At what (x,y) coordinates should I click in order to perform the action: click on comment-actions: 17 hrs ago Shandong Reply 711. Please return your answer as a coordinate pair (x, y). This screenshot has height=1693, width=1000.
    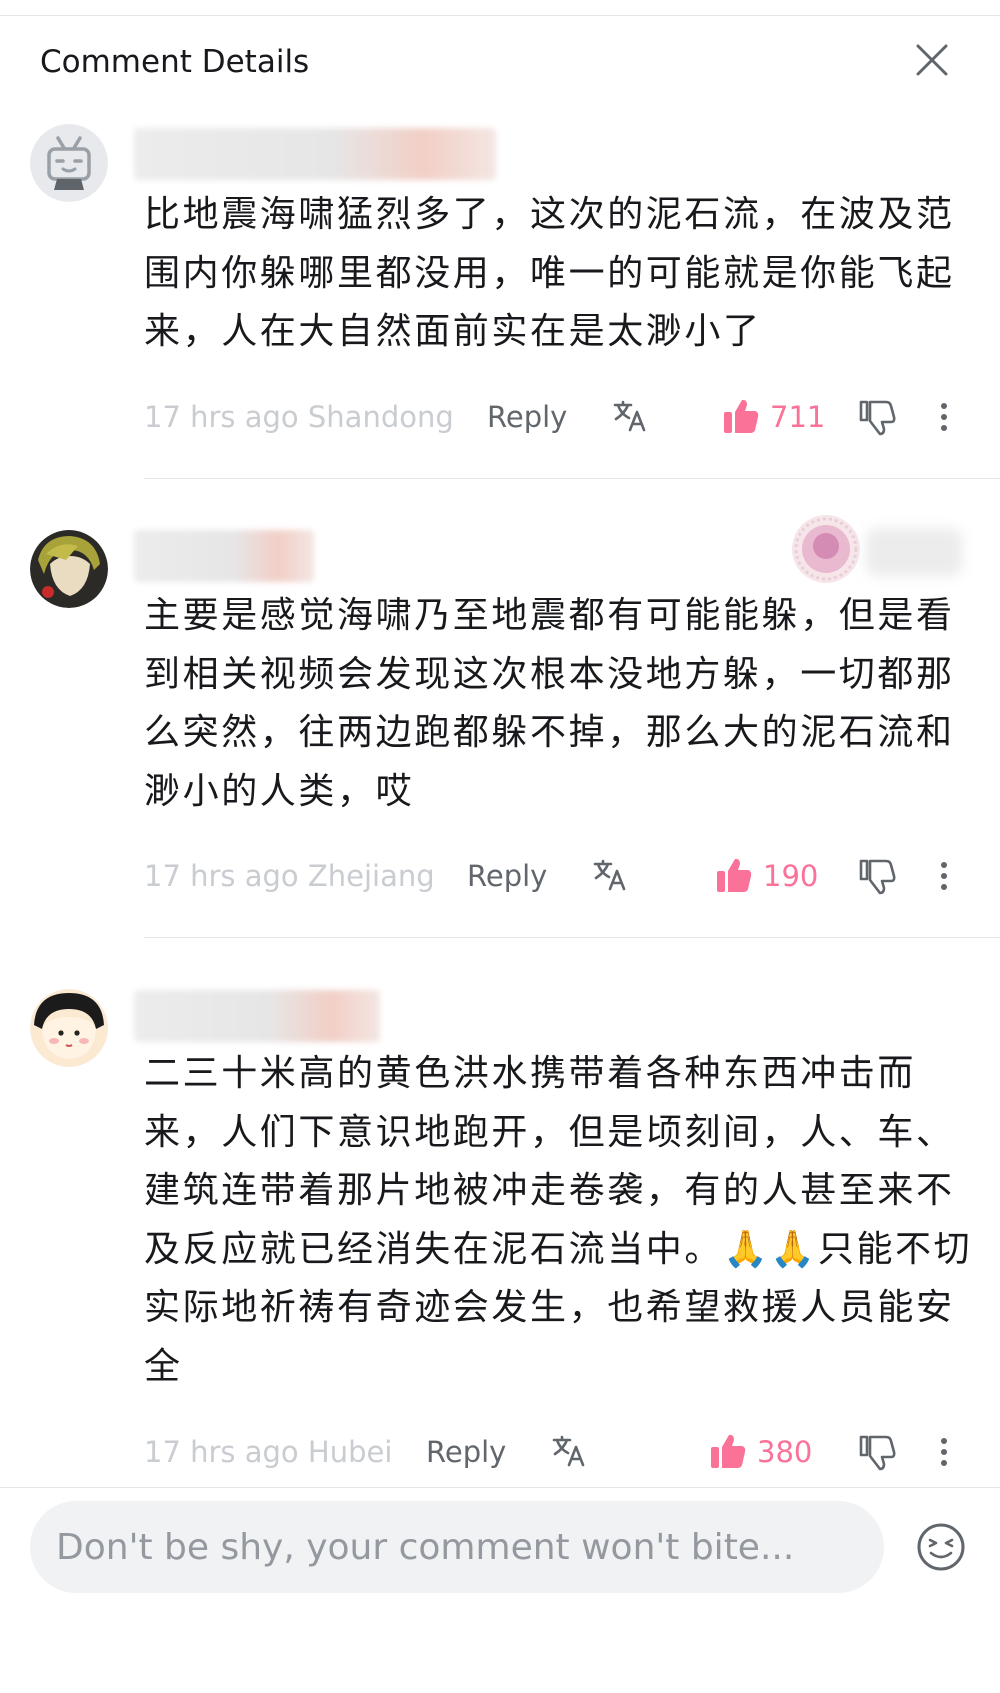
    Looking at the image, I should click on (559, 417).